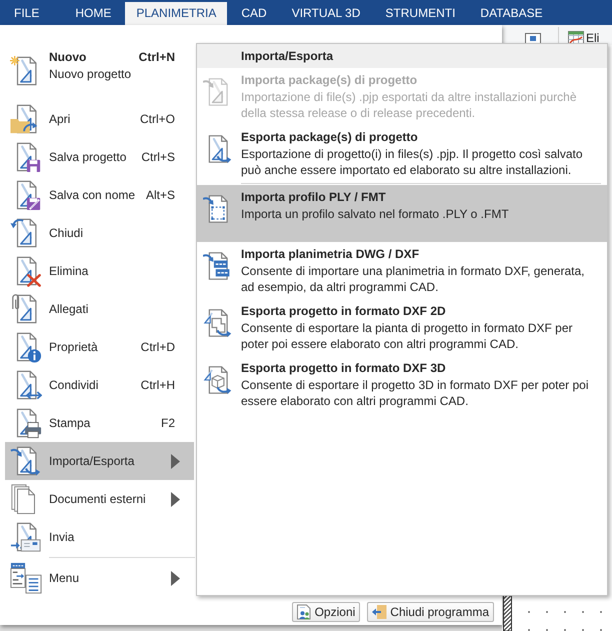 This screenshot has width=612, height=631. Describe the element at coordinates (379, 612) in the screenshot. I see `door-arrow-icon` at that location.